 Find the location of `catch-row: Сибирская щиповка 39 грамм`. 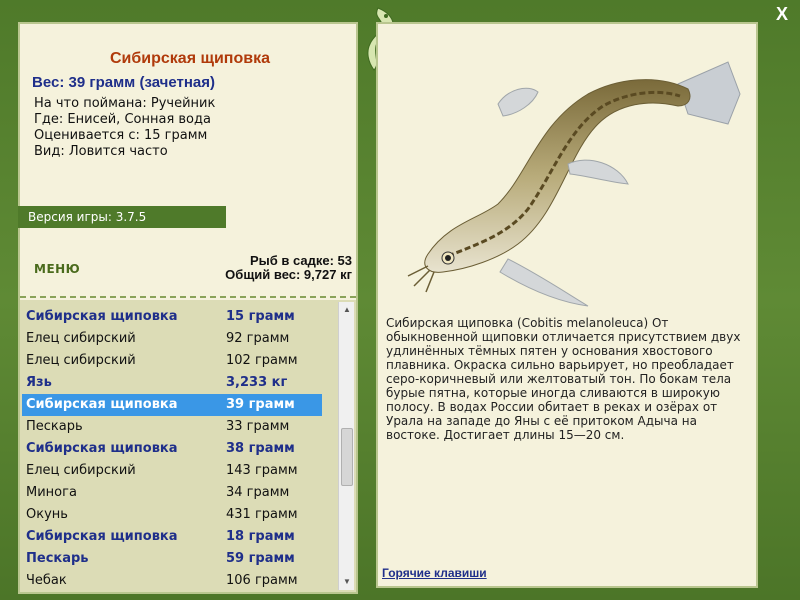

catch-row: Сибирская щиповка 39 грамм is located at coordinates (172, 405).